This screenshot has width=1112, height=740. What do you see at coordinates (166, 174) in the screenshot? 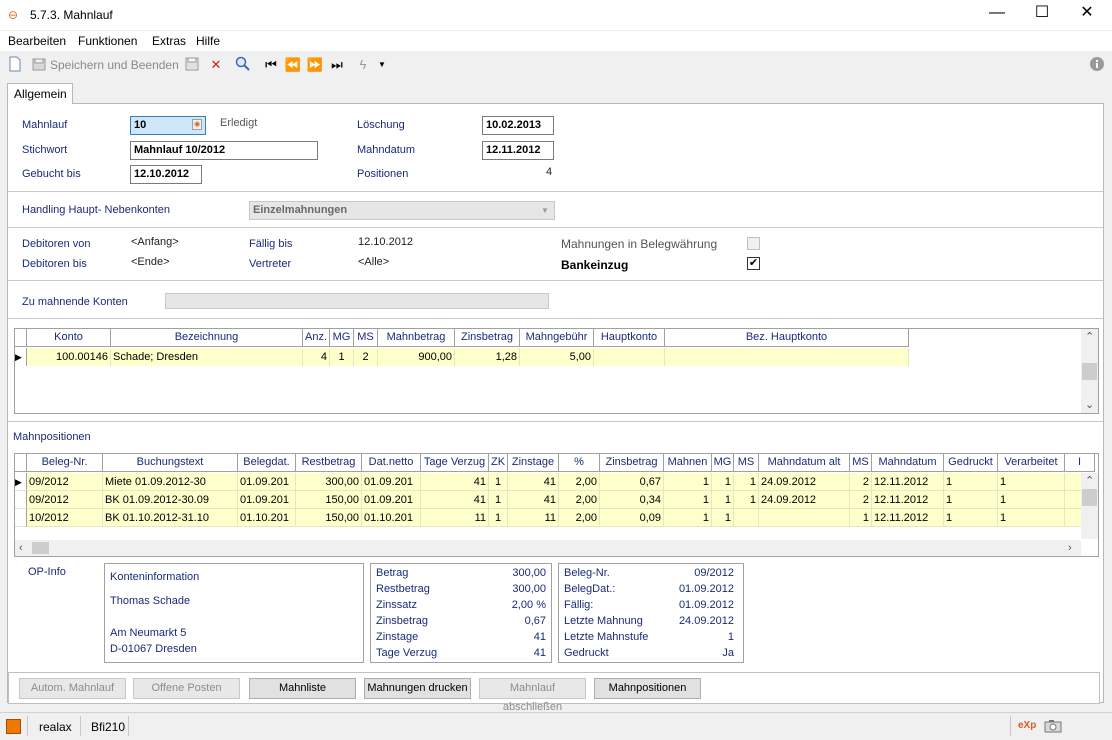
I see `gebucht-bis-input: 12.10.2012` at bounding box center [166, 174].